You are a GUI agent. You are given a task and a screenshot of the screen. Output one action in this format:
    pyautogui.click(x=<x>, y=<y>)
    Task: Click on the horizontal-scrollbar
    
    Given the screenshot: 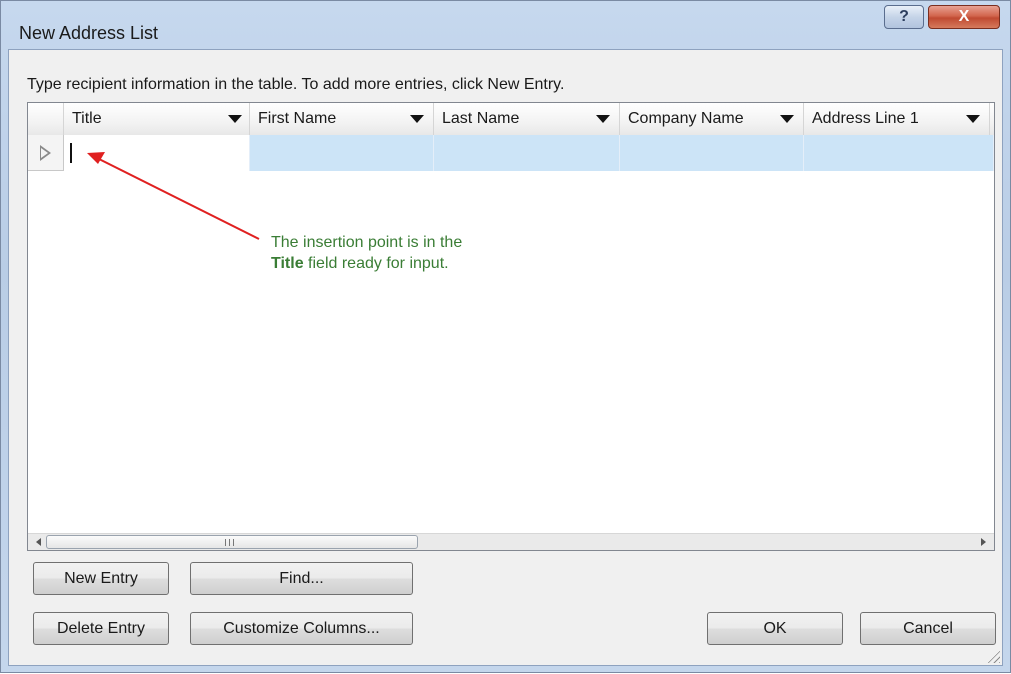 What is the action you would take?
    pyautogui.click(x=511, y=541)
    